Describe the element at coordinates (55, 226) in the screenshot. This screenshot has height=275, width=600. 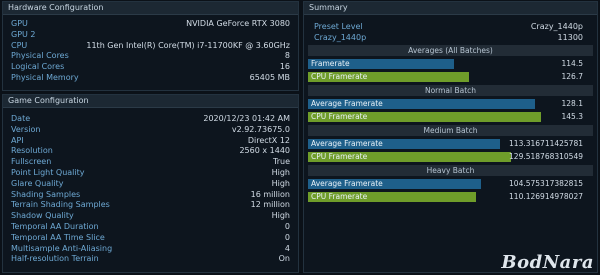
I see `game-label: Temporal AA Duration` at that location.